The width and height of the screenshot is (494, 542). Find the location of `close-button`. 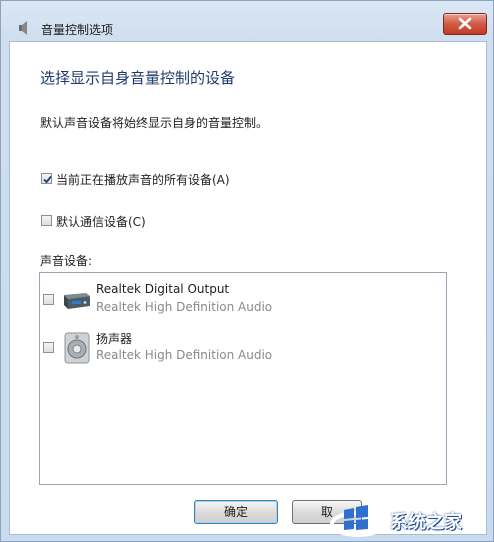

close-button is located at coordinates (465, 24).